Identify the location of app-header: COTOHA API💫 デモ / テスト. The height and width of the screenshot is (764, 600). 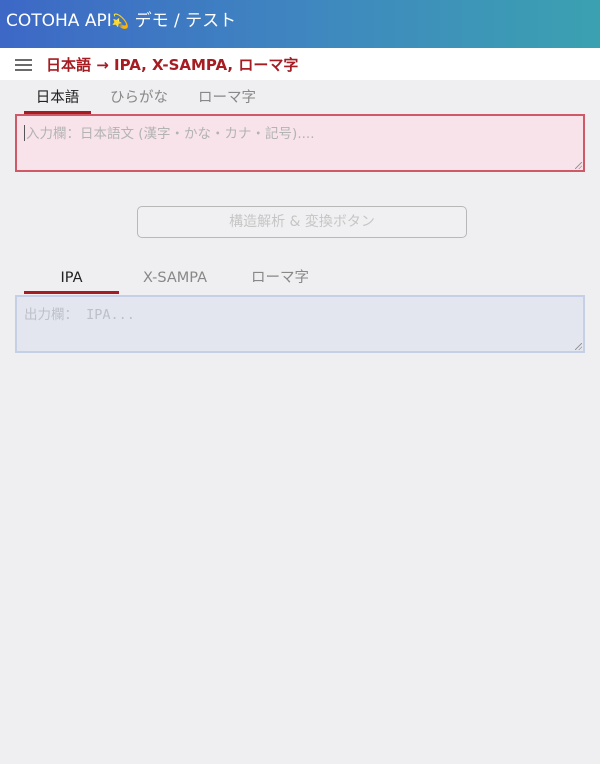
(300, 24).